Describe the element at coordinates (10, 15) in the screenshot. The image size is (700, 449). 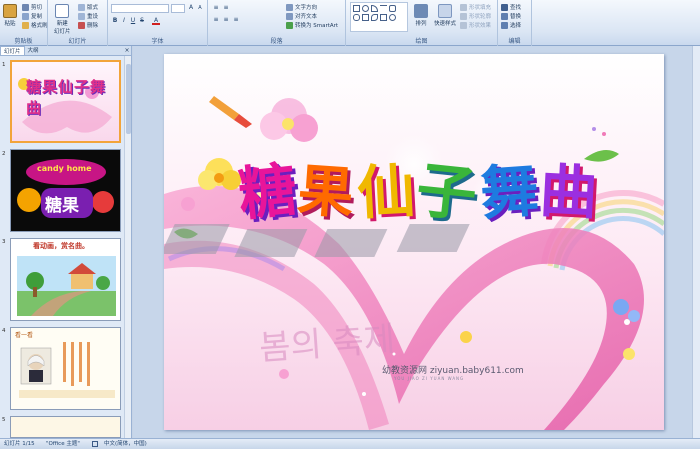
I see `paste-button: 粘贴` at that location.